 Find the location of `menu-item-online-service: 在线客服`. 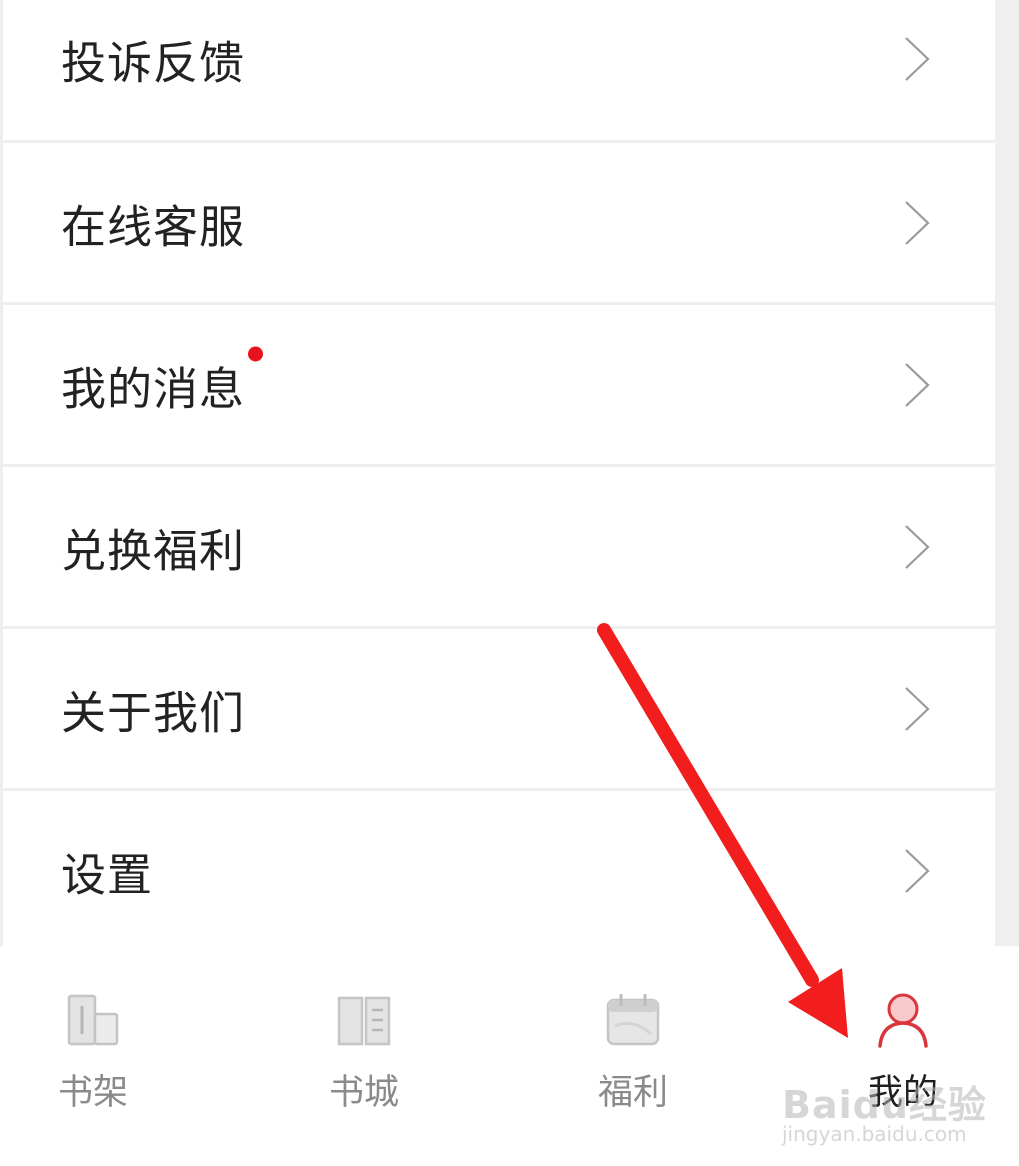

menu-item-online-service: 在线客服 is located at coordinates (497, 224).